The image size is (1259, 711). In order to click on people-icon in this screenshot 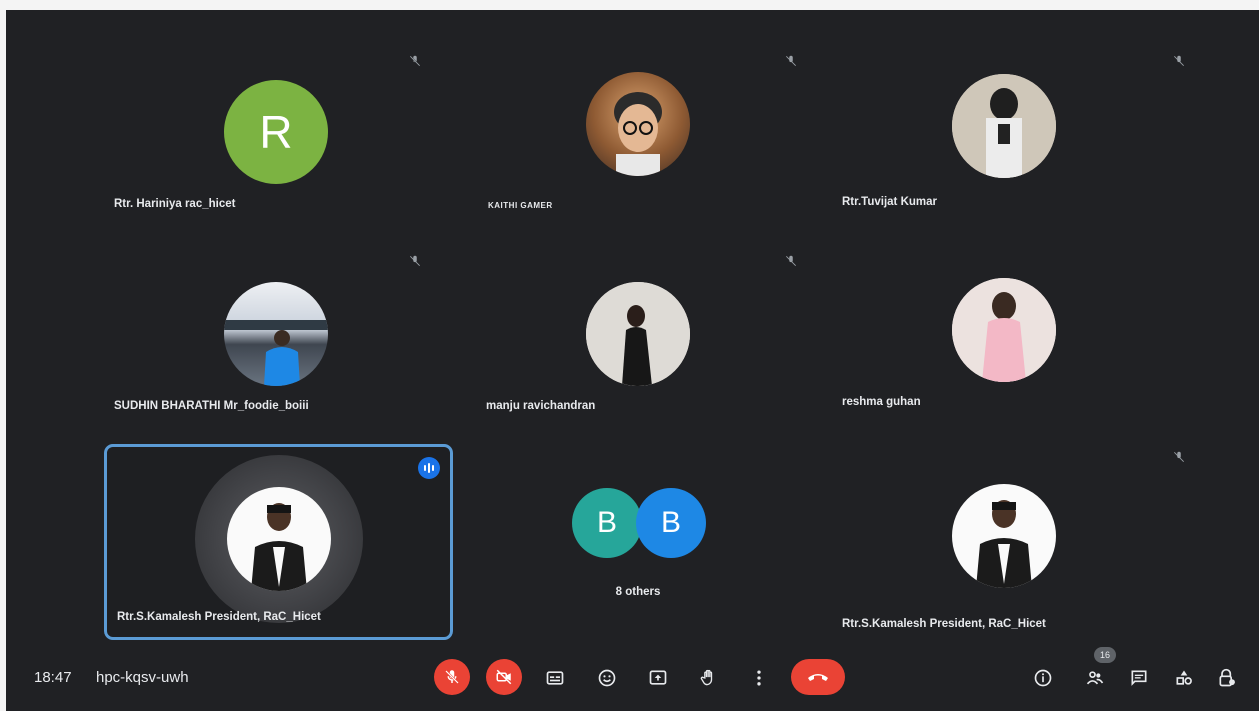, I will do `click(1095, 678)`.